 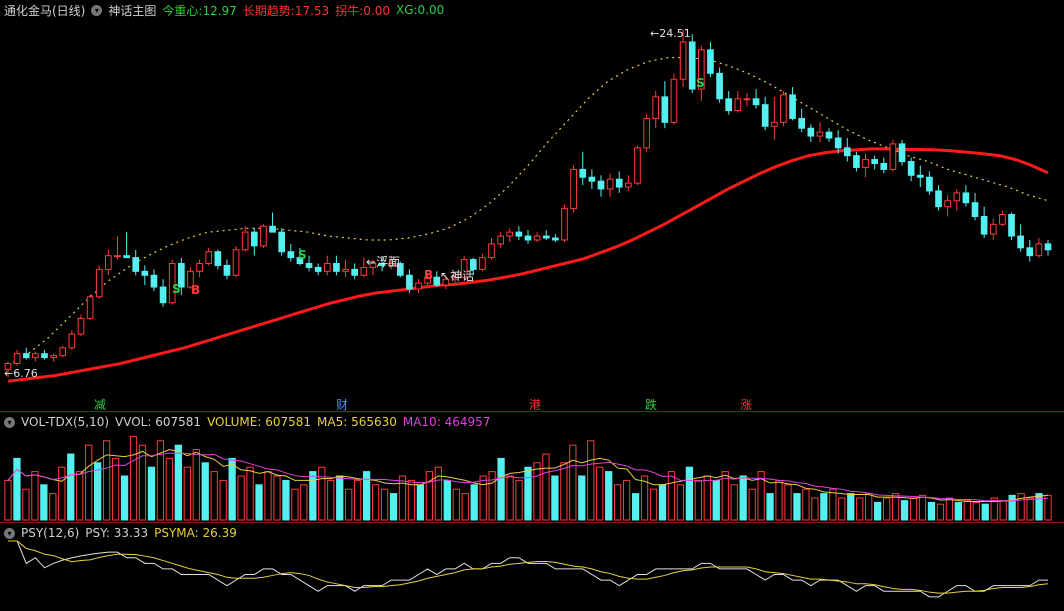 What do you see at coordinates (97, 10) in the screenshot?
I see `formula-settings-icon: ▾` at bounding box center [97, 10].